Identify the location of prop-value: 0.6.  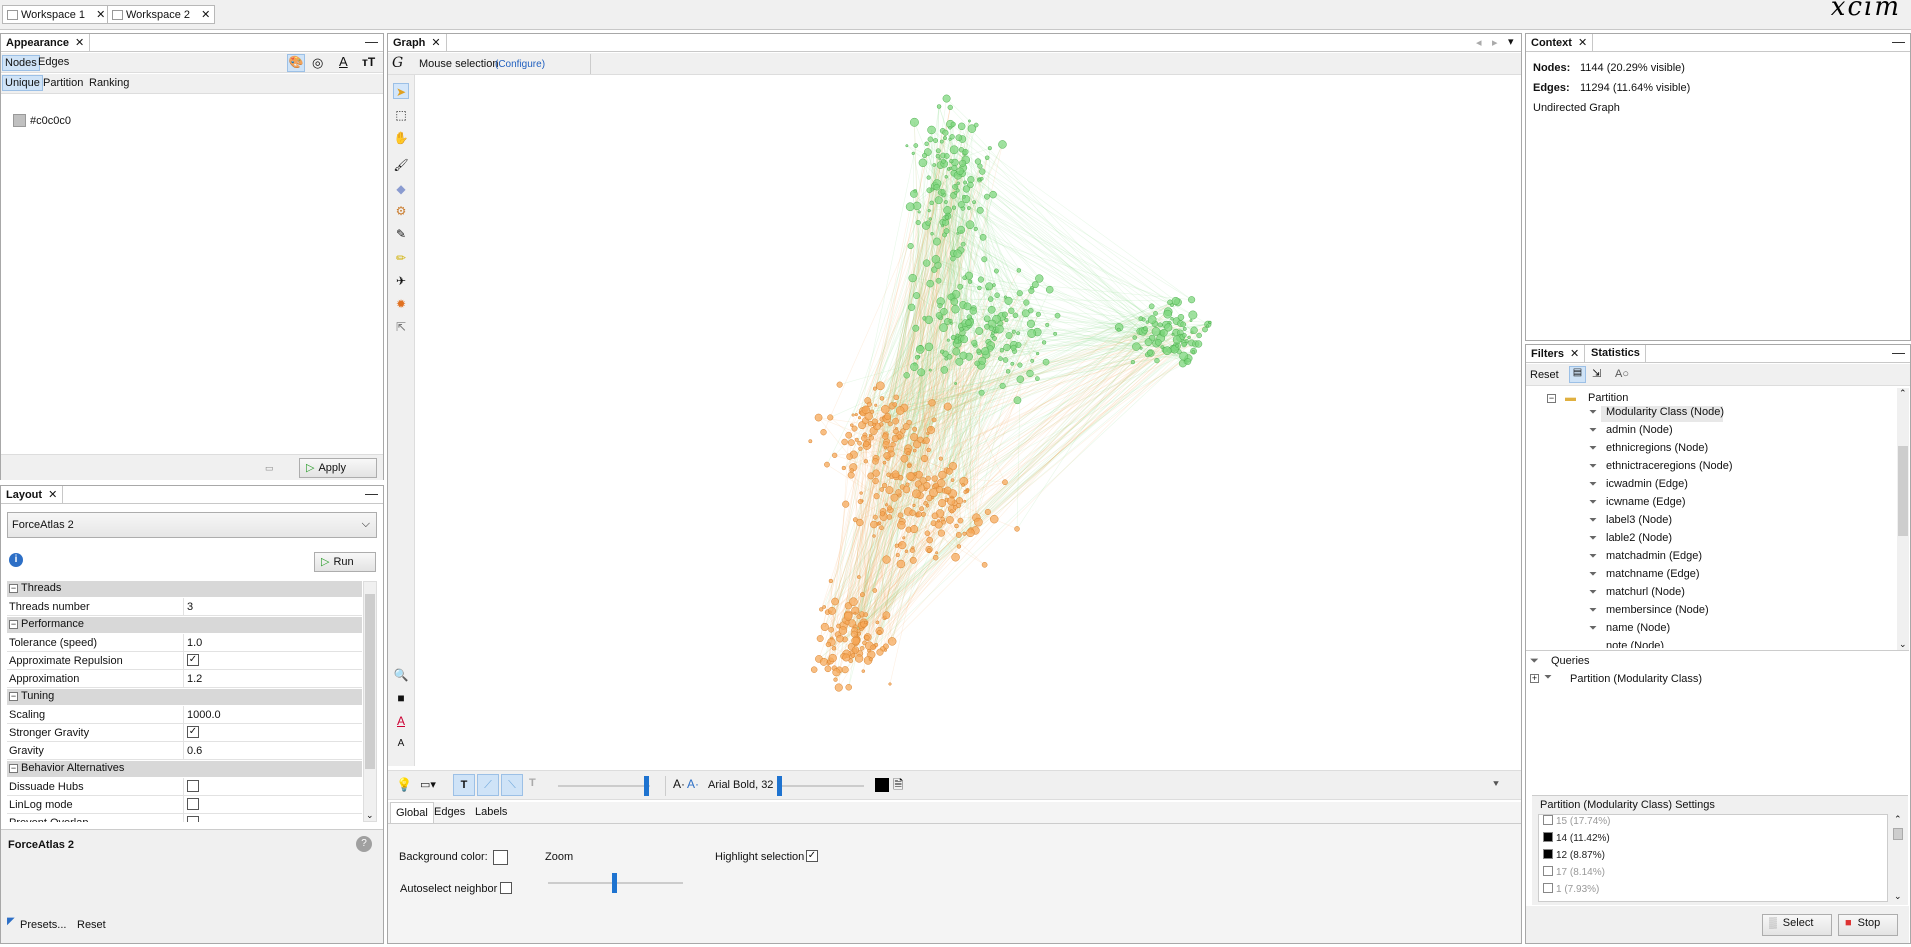
(194, 751).